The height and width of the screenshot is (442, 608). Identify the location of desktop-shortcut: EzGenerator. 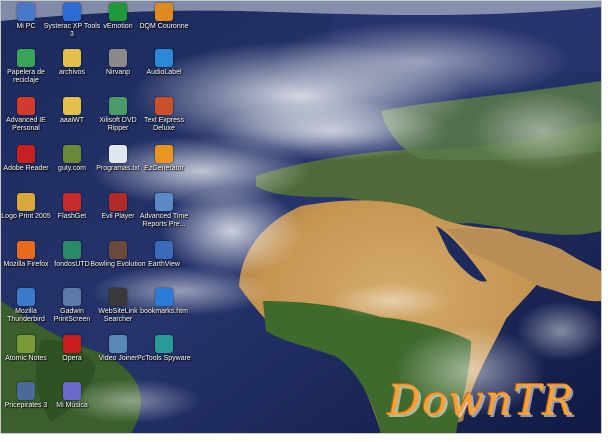
(164, 159).